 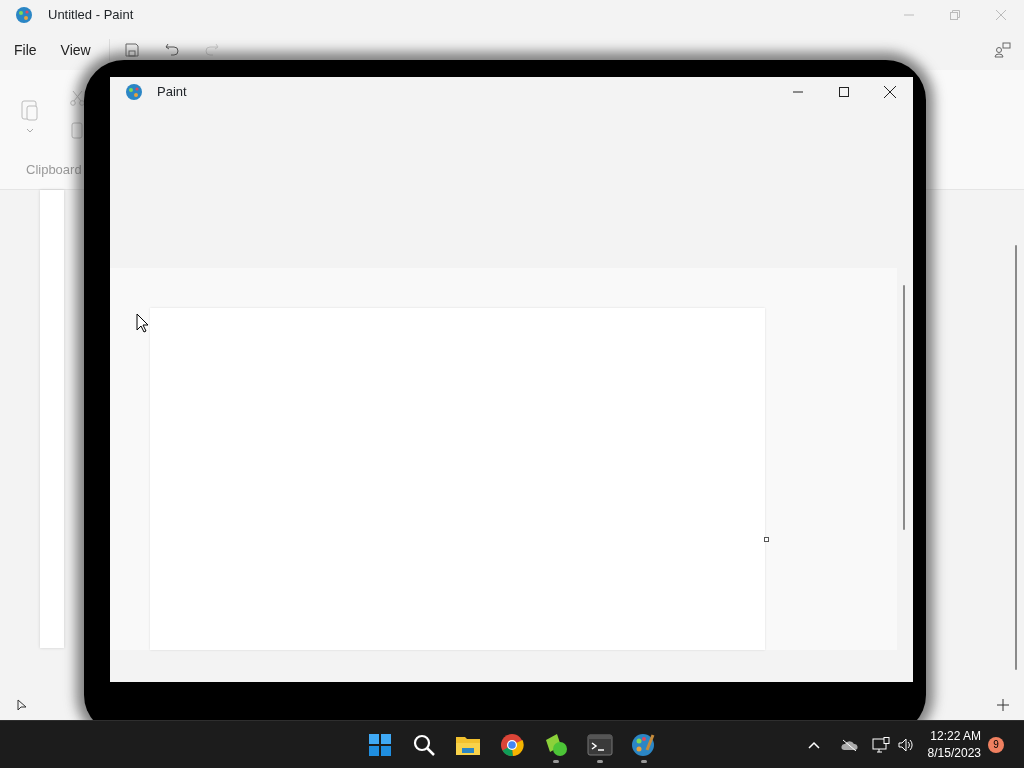 What do you see at coordinates (905, 744) in the screenshot?
I see `volume-icon` at bounding box center [905, 744].